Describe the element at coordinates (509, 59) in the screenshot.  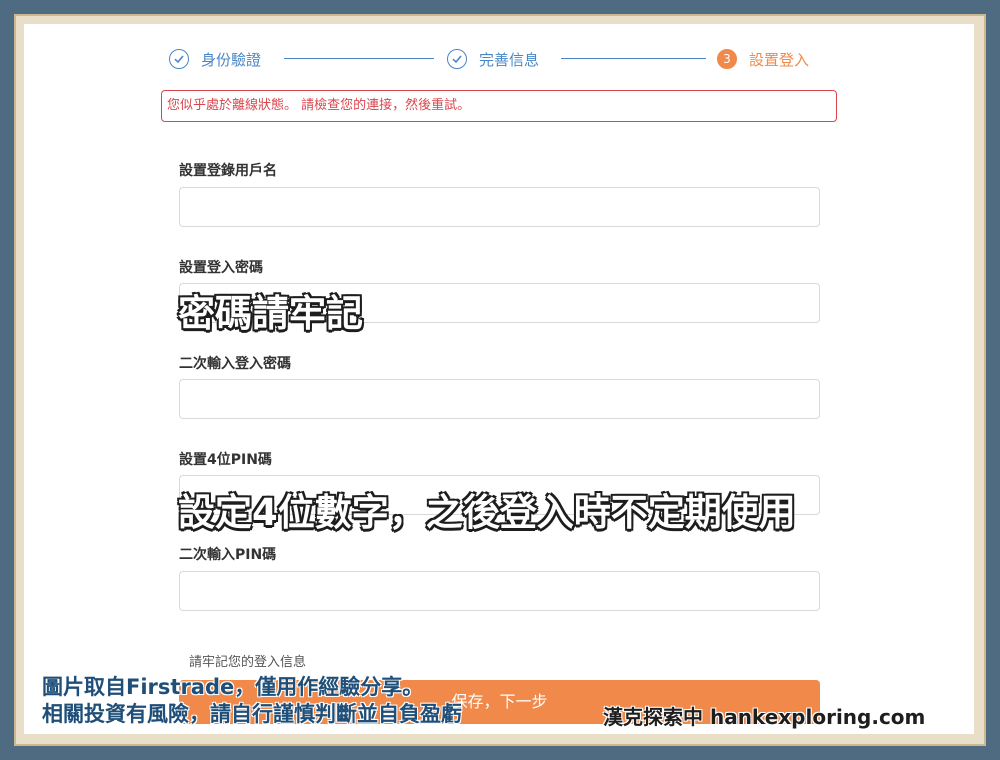
I see `step-label: 完善信息` at that location.